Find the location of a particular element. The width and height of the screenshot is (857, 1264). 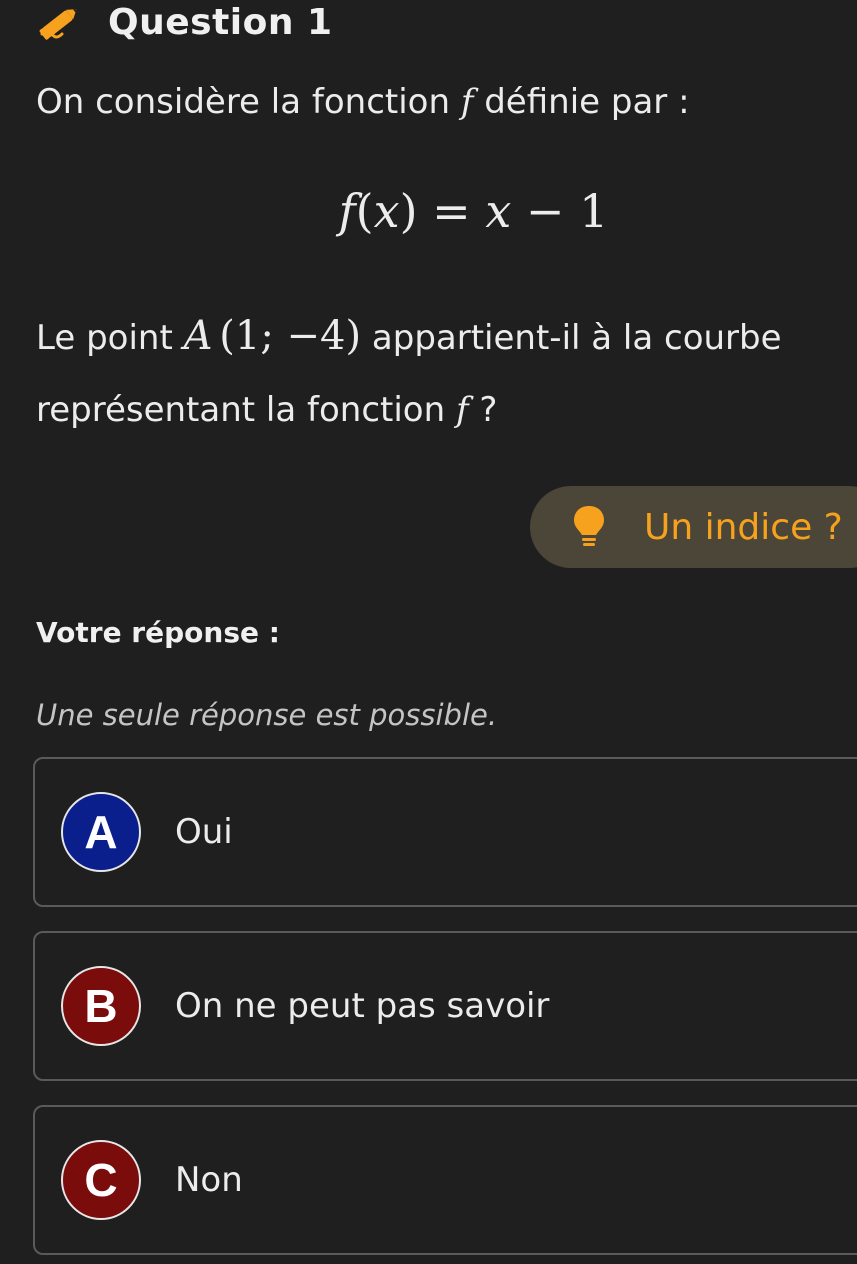

formula-function: f is located at coordinates (347, 211).